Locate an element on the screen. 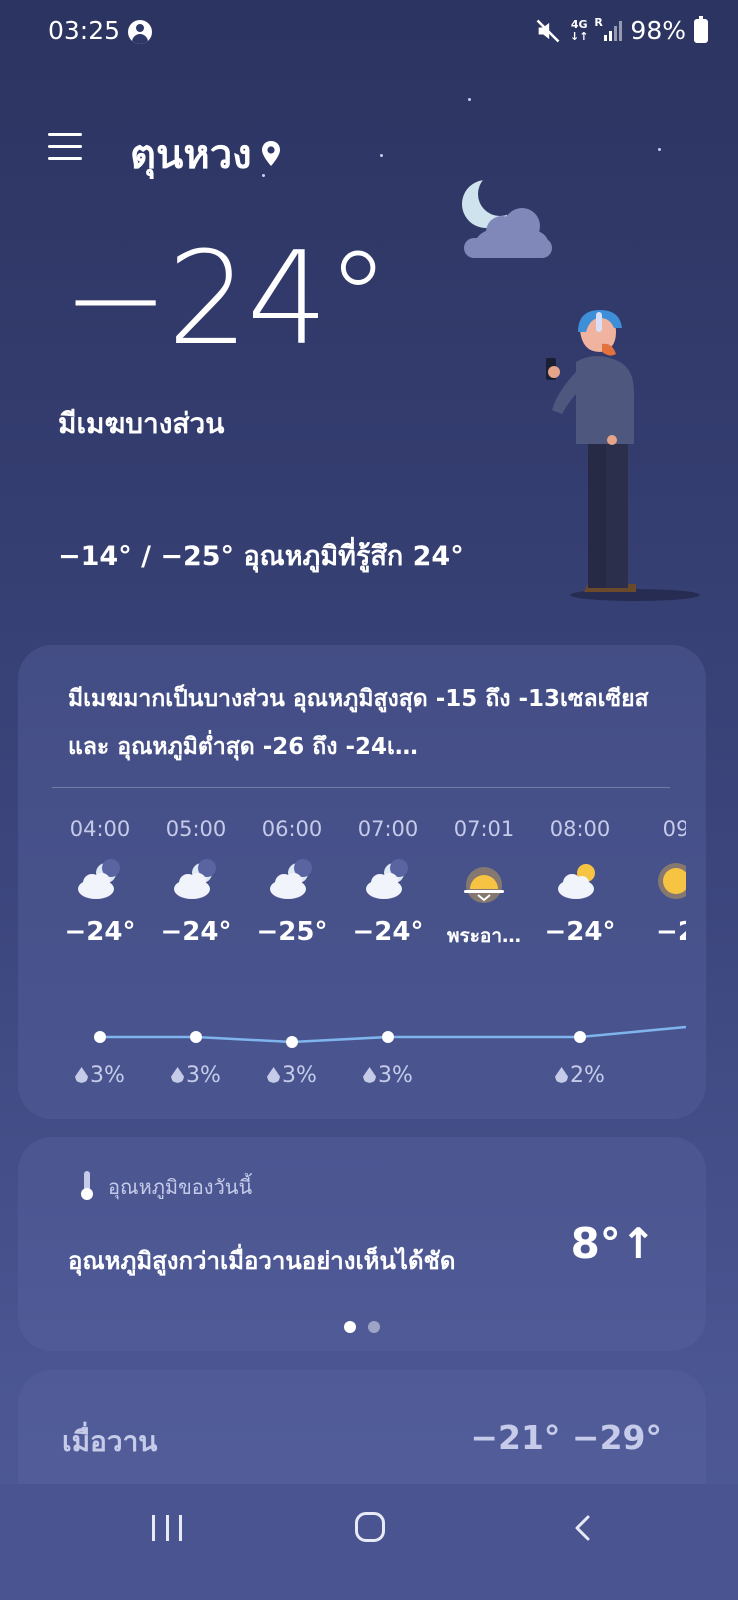  page-dot is located at coordinates (374, 1327).